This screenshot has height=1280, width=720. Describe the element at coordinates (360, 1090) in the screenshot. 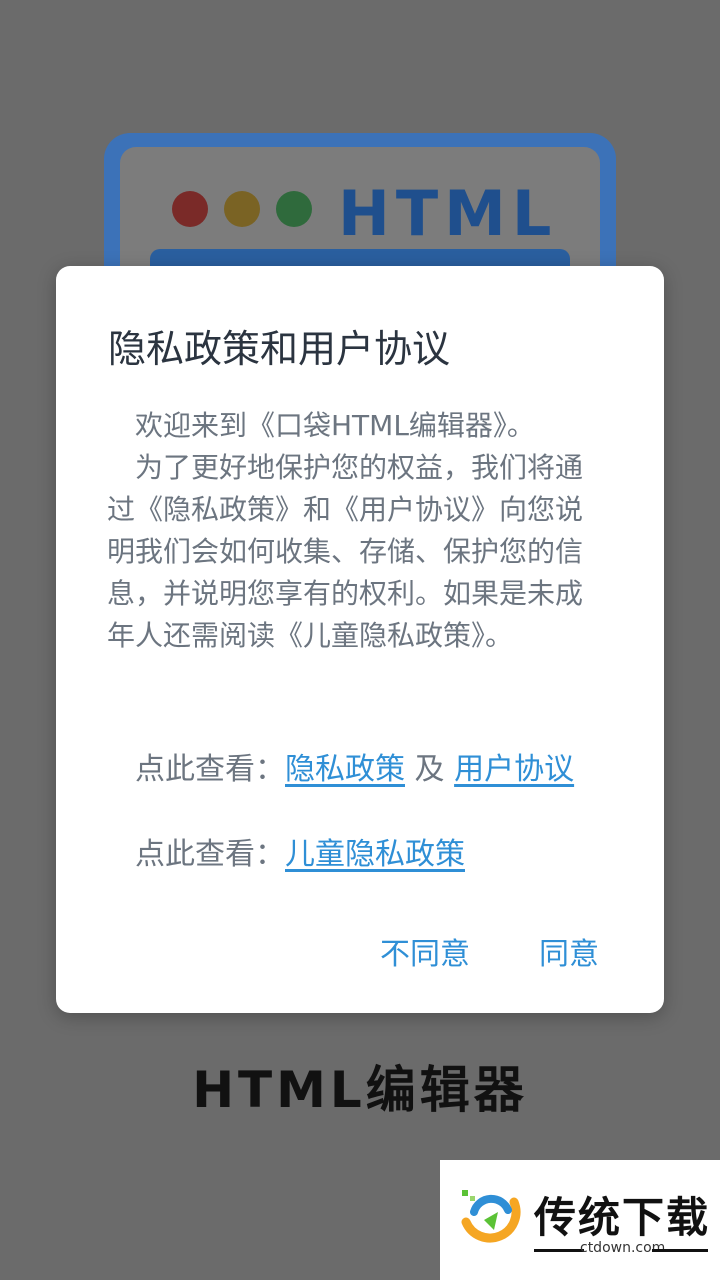

I see `splash-app-name: HTML编辑器` at that location.